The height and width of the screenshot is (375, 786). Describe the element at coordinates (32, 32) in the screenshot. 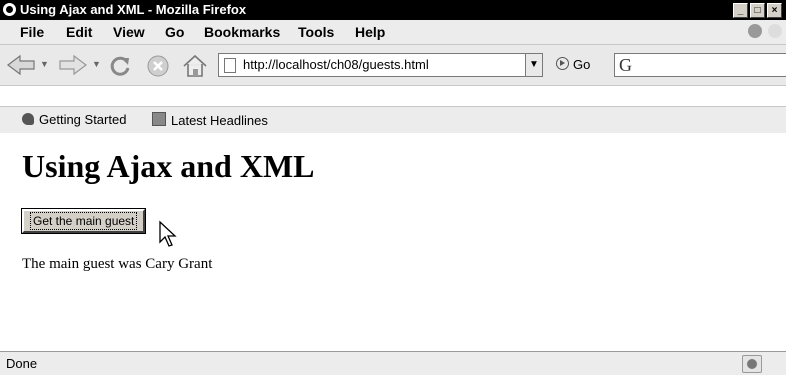

I see `menu-file: File` at that location.